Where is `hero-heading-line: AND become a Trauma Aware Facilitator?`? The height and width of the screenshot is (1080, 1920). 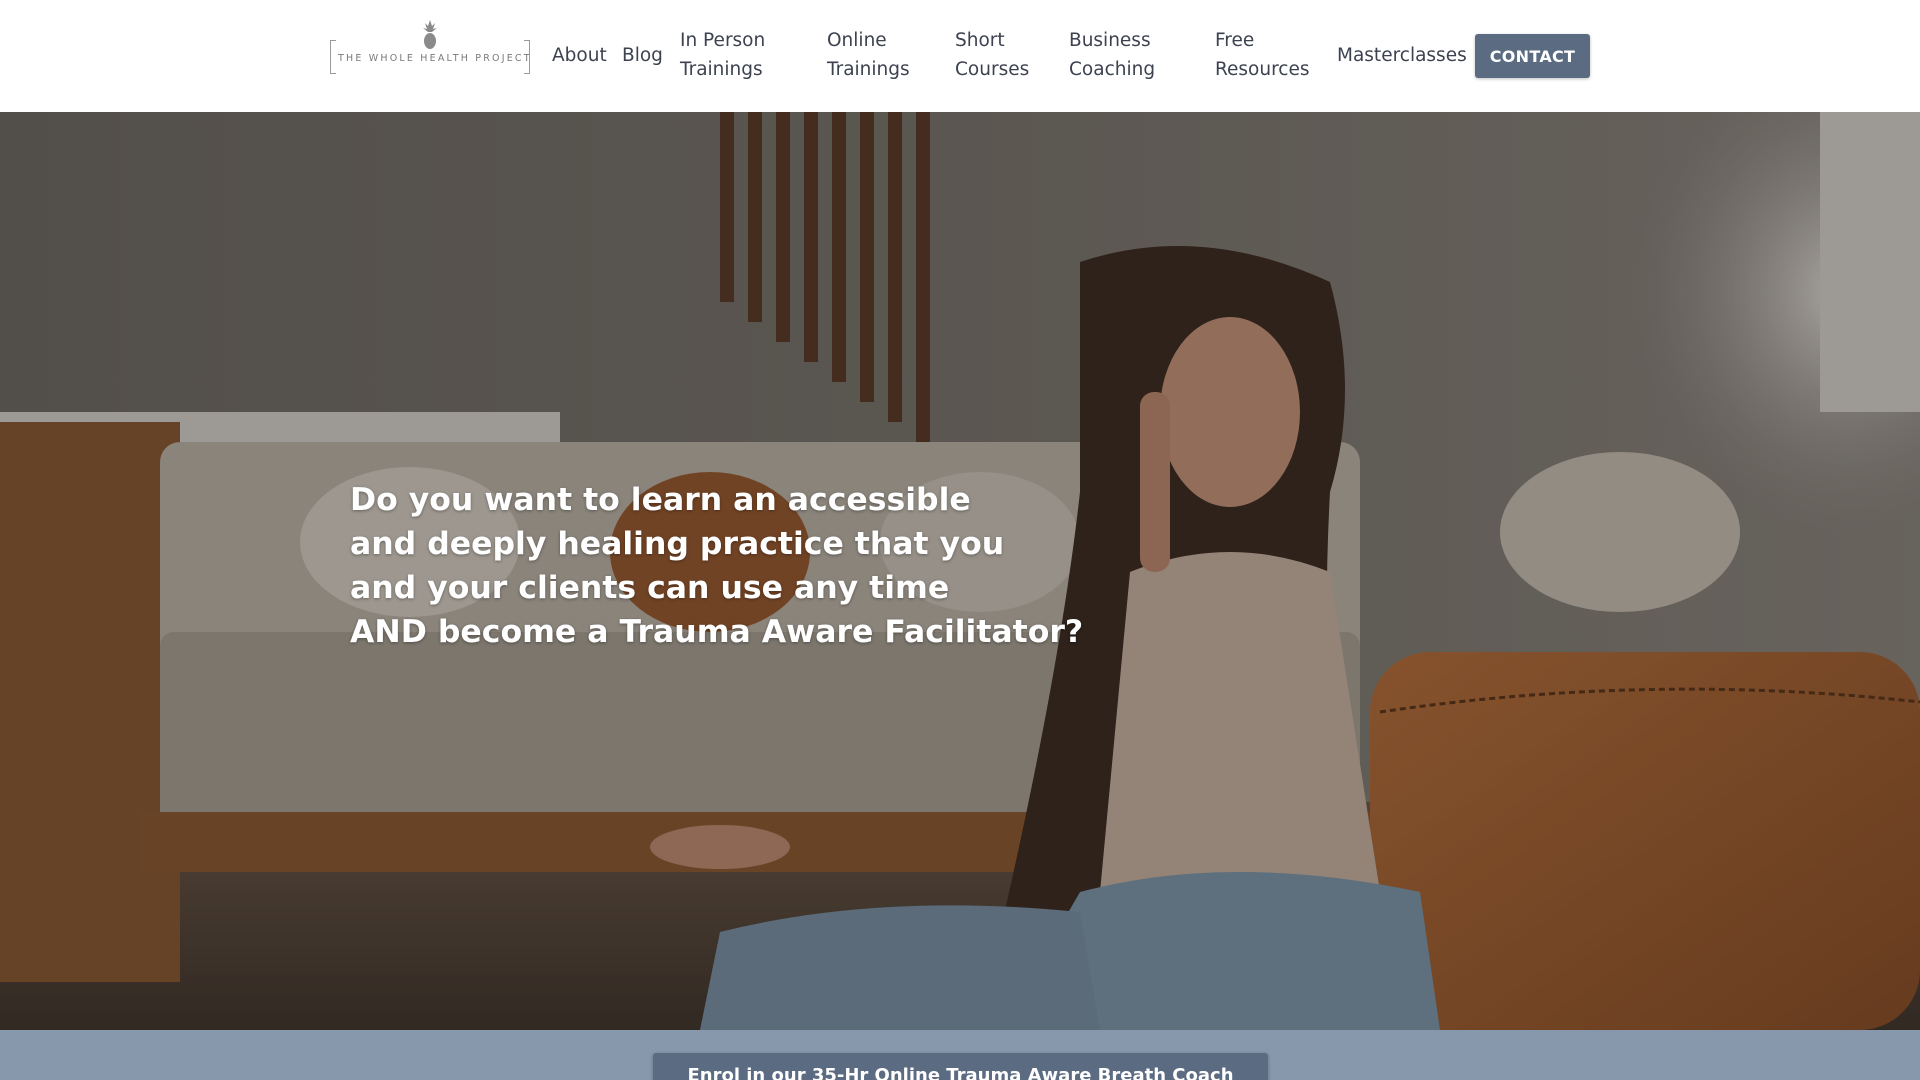 hero-heading-line: AND become a Trauma Aware Facilitator? is located at coordinates (717, 632).